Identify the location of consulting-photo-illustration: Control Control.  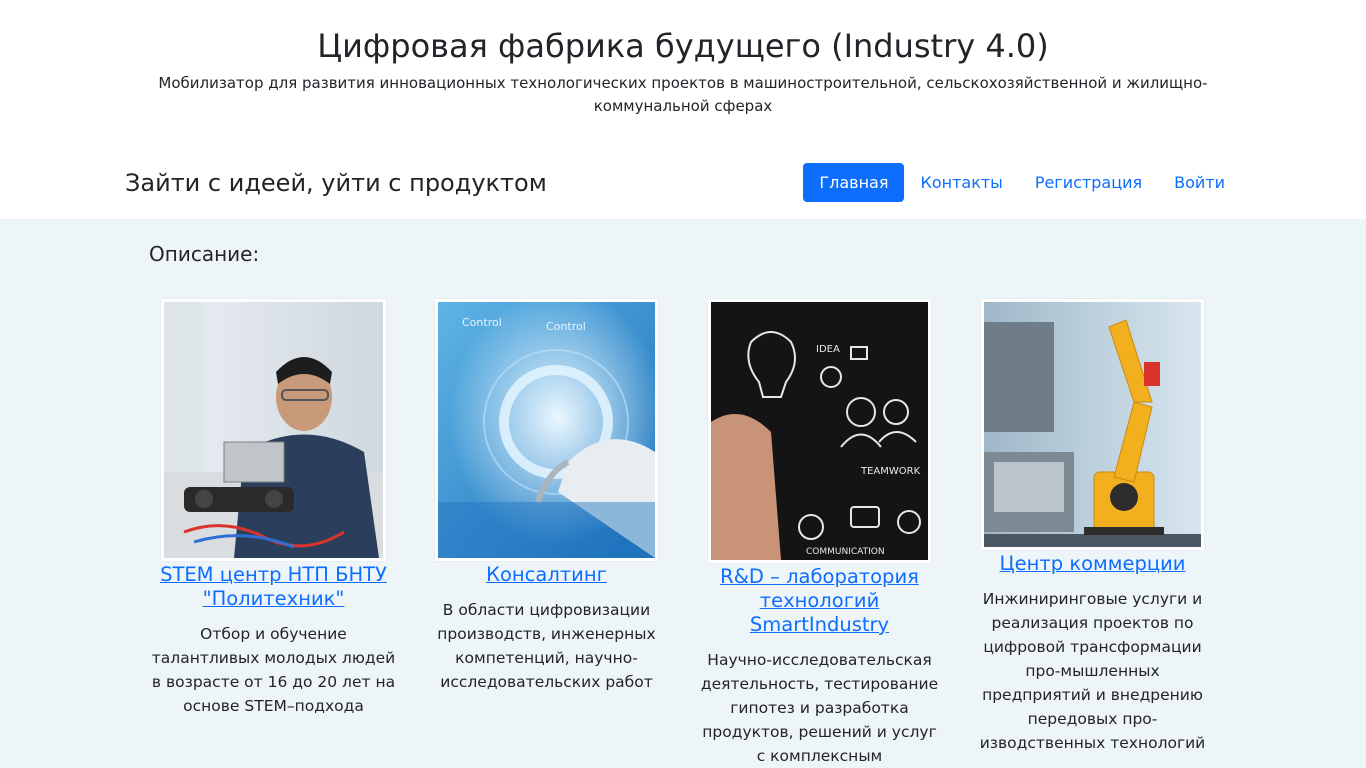
(546, 430).